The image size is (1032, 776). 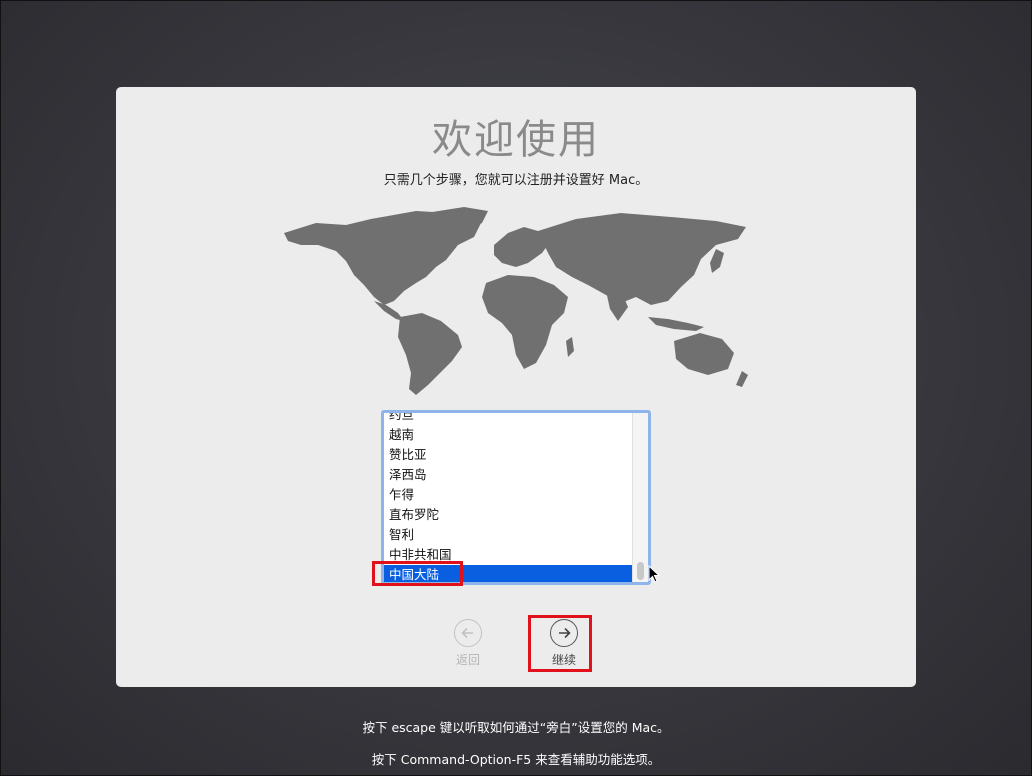 I want to click on continue-button: 继续, so click(x=564, y=643).